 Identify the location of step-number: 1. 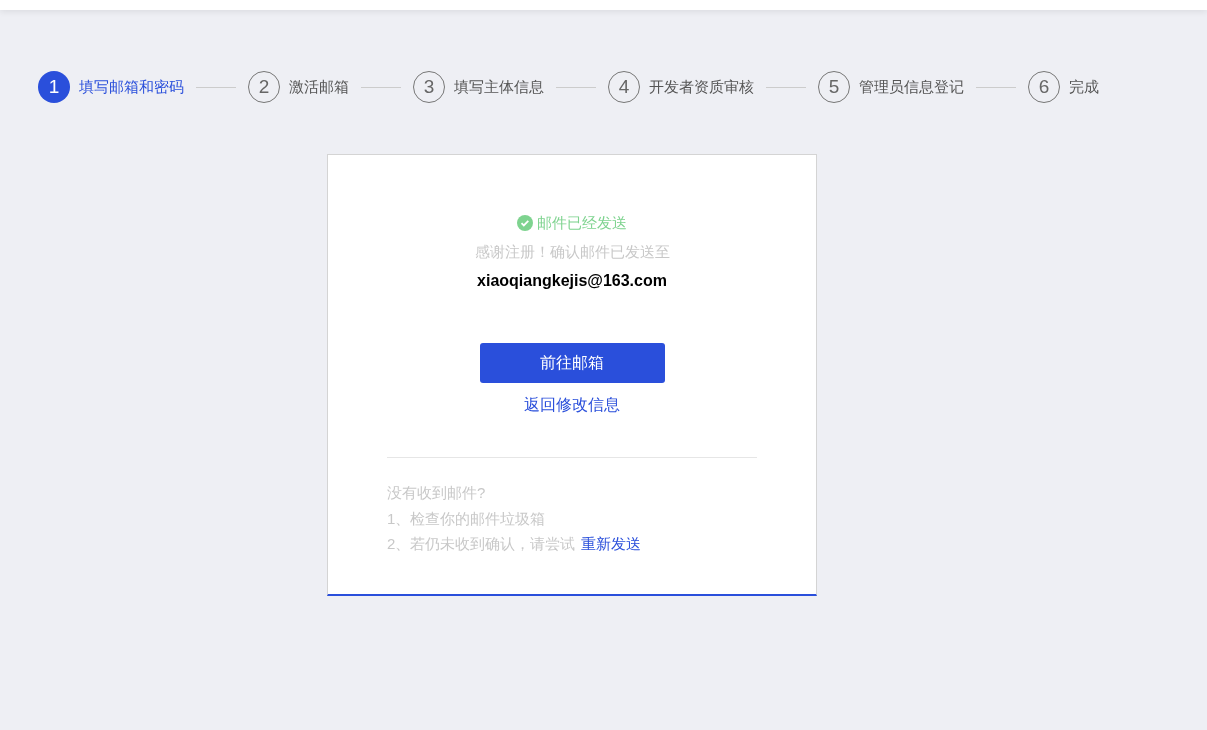
(54, 87).